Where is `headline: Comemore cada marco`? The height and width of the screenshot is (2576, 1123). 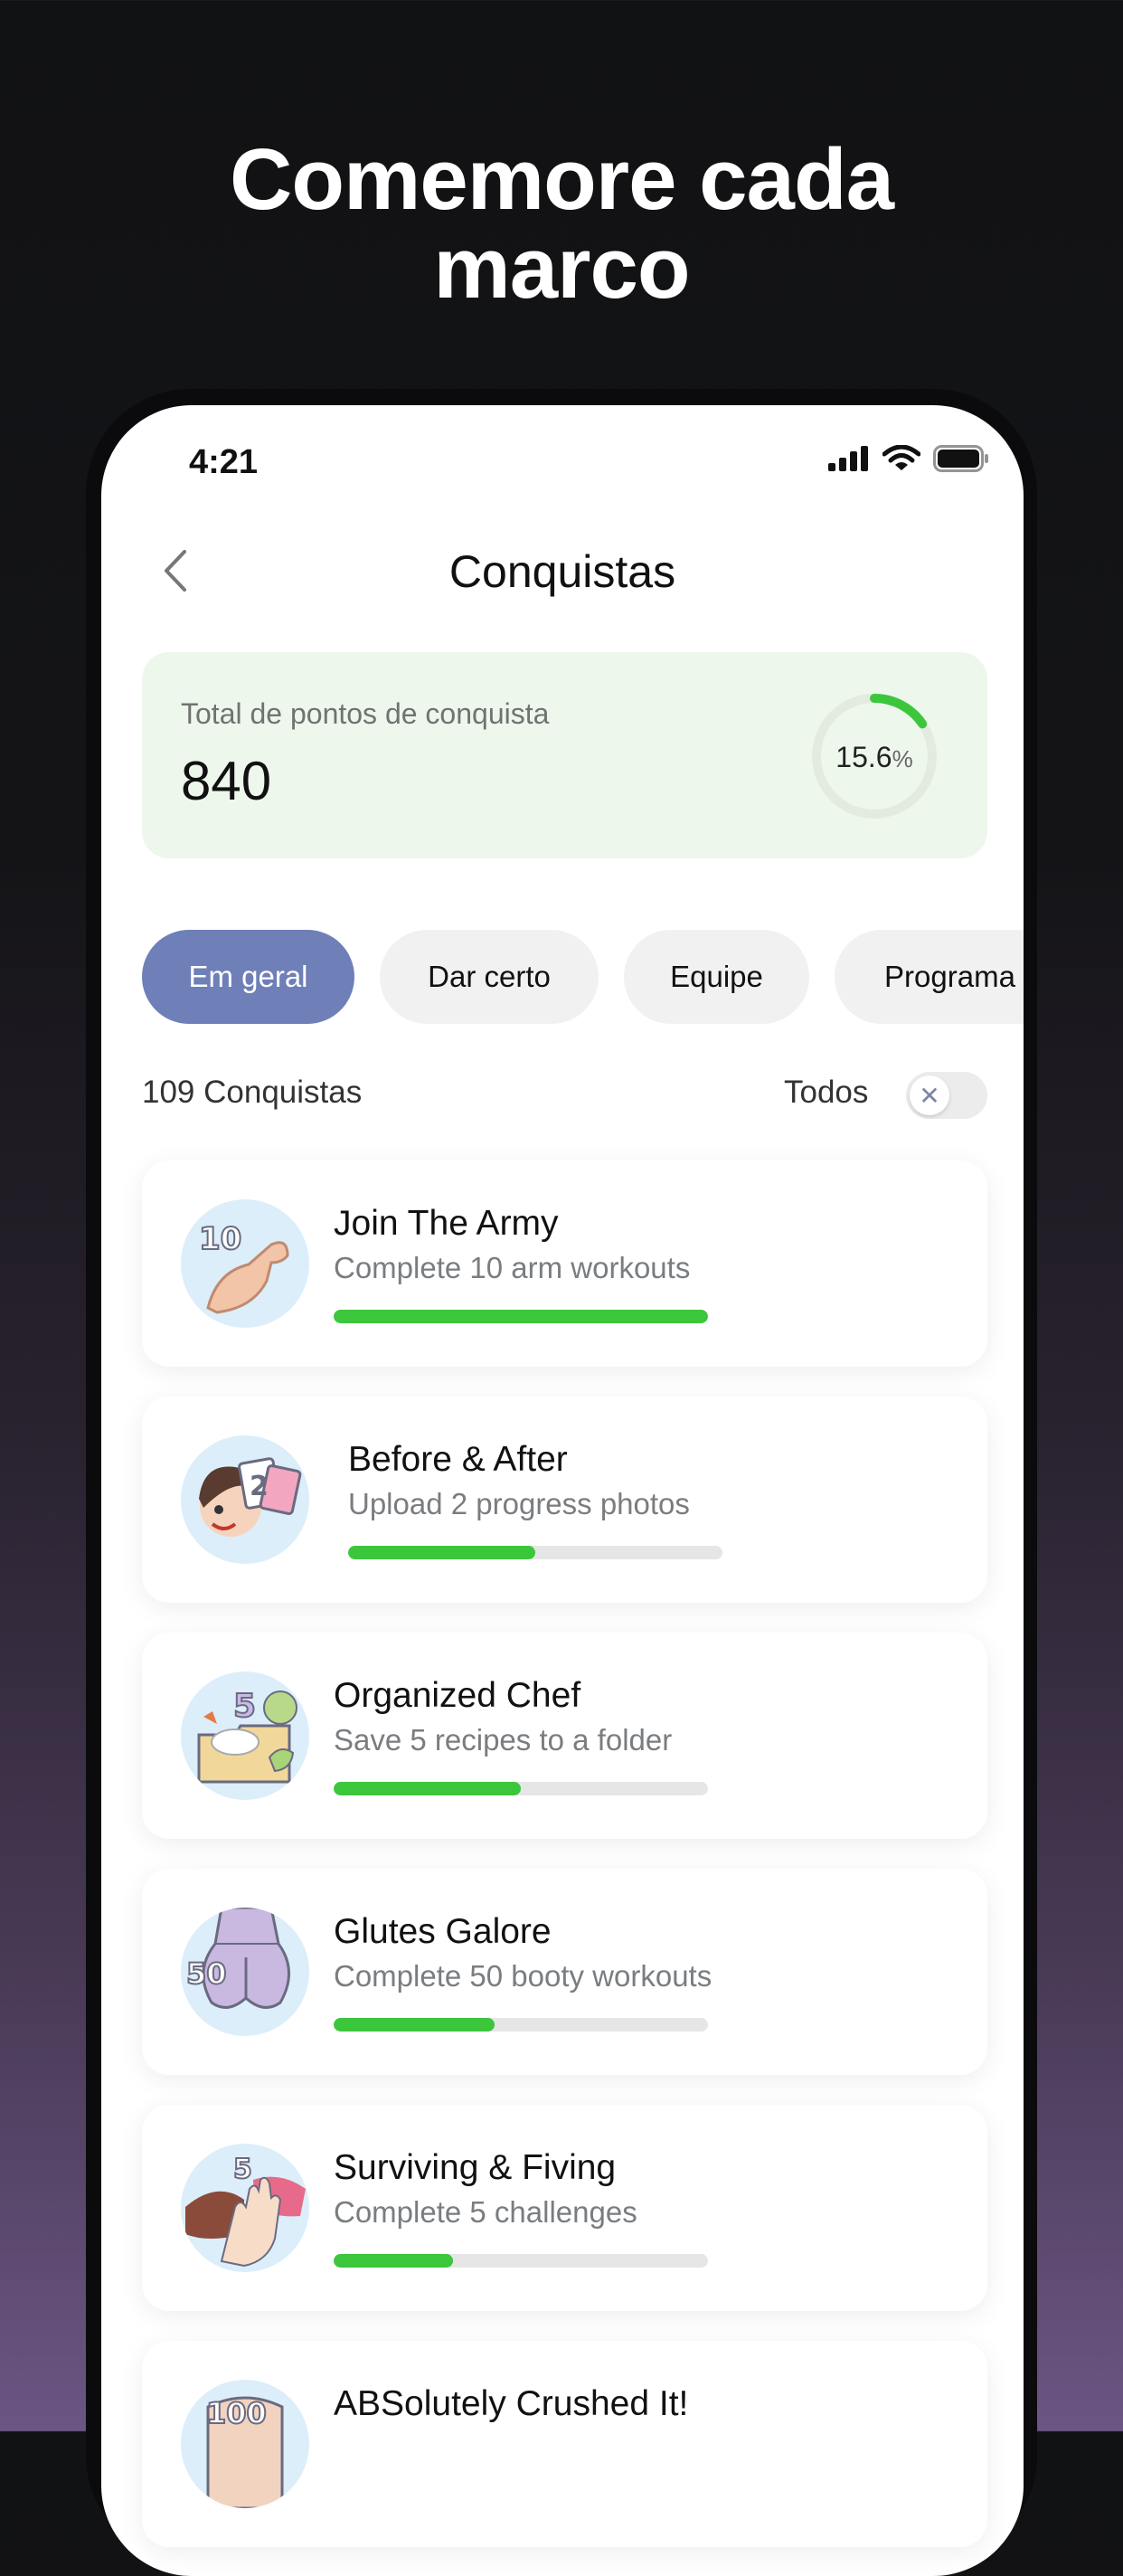 headline: Comemore cada marco is located at coordinates (561, 224).